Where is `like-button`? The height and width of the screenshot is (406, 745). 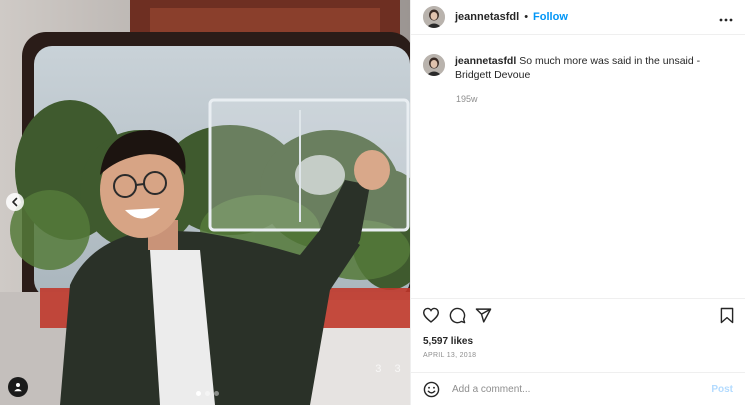 like-button is located at coordinates (431, 315).